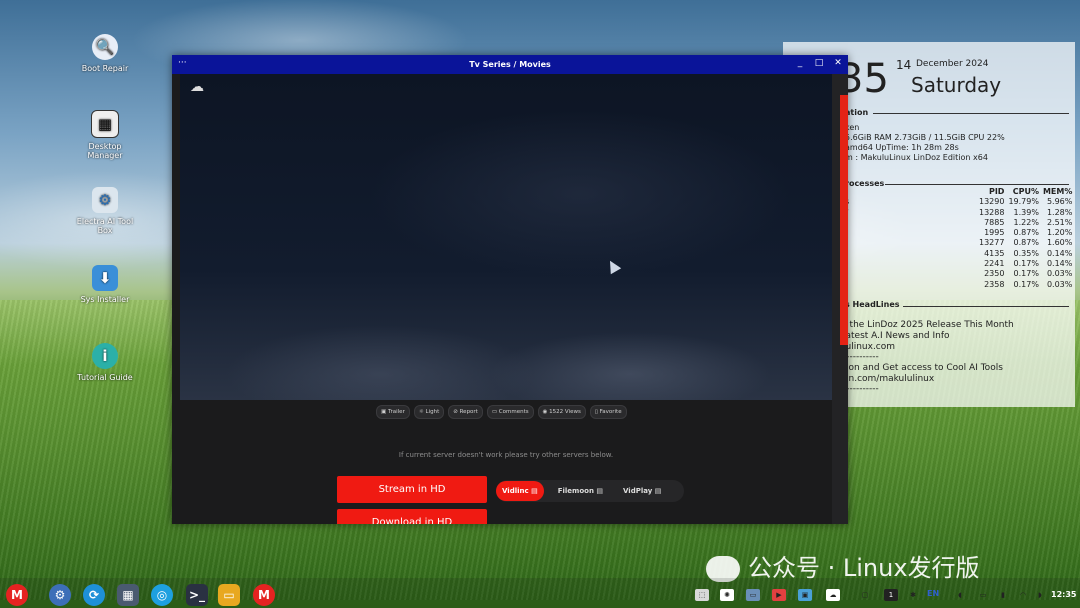 The height and width of the screenshot is (608, 1080). What do you see at coordinates (983, 595) in the screenshot?
I see `tray-monitor-icon: ▭` at bounding box center [983, 595].